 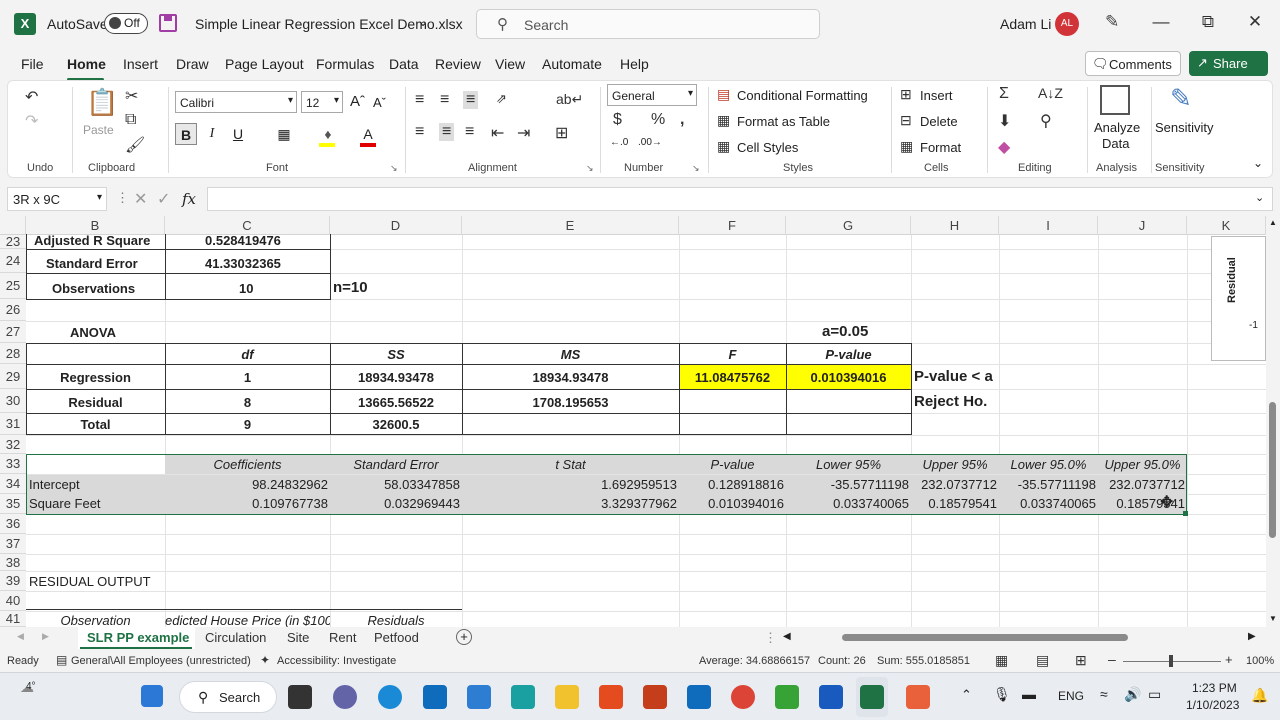 What do you see at coordinates (1029, 694) in the screenshot?
I see `tray-app-icon: ▬` at bounding box center [1029, 694].